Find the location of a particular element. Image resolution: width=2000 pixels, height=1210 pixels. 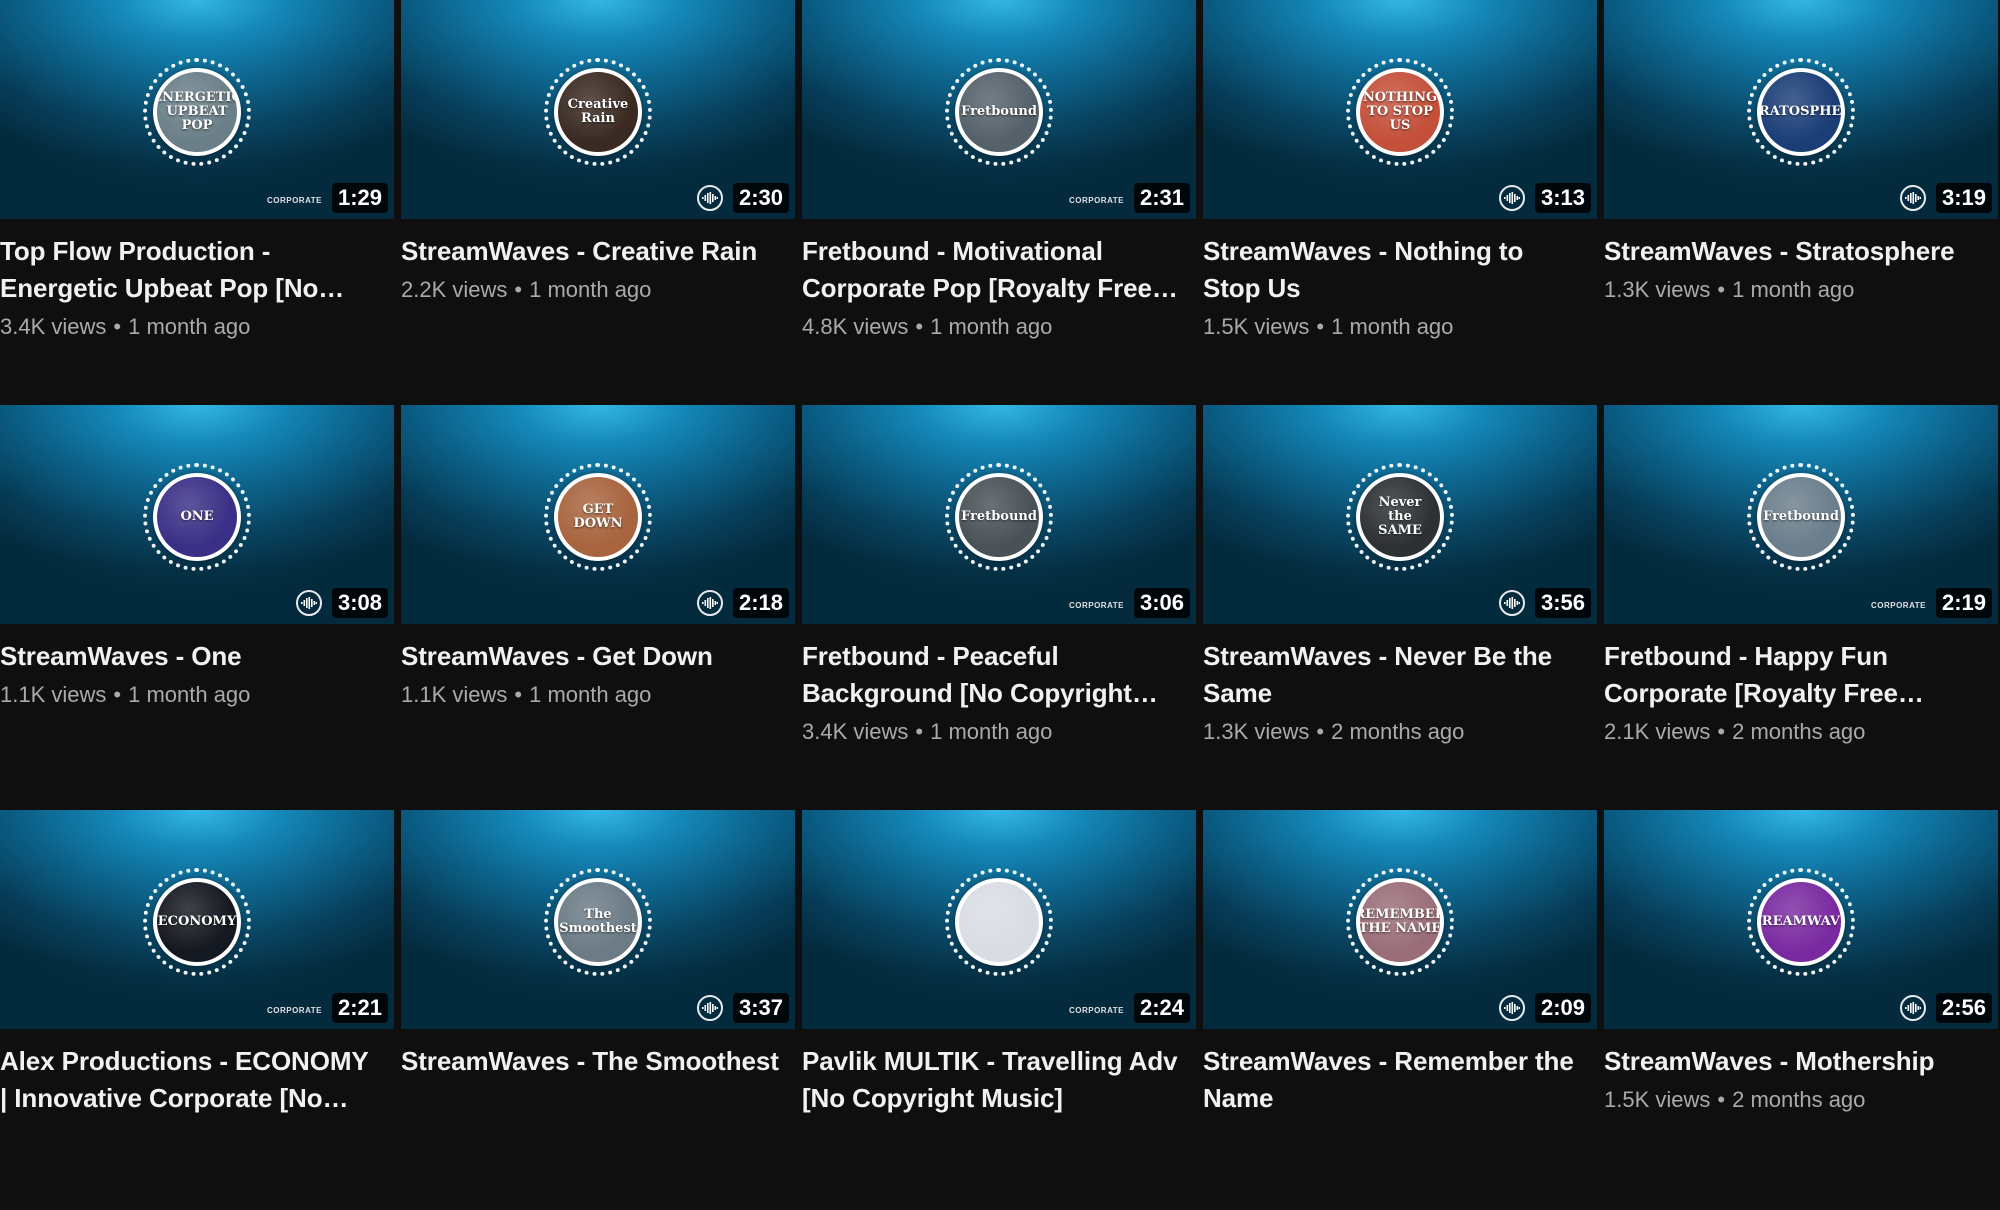

album-art-text: ONE is located at coordinates (197, 516).